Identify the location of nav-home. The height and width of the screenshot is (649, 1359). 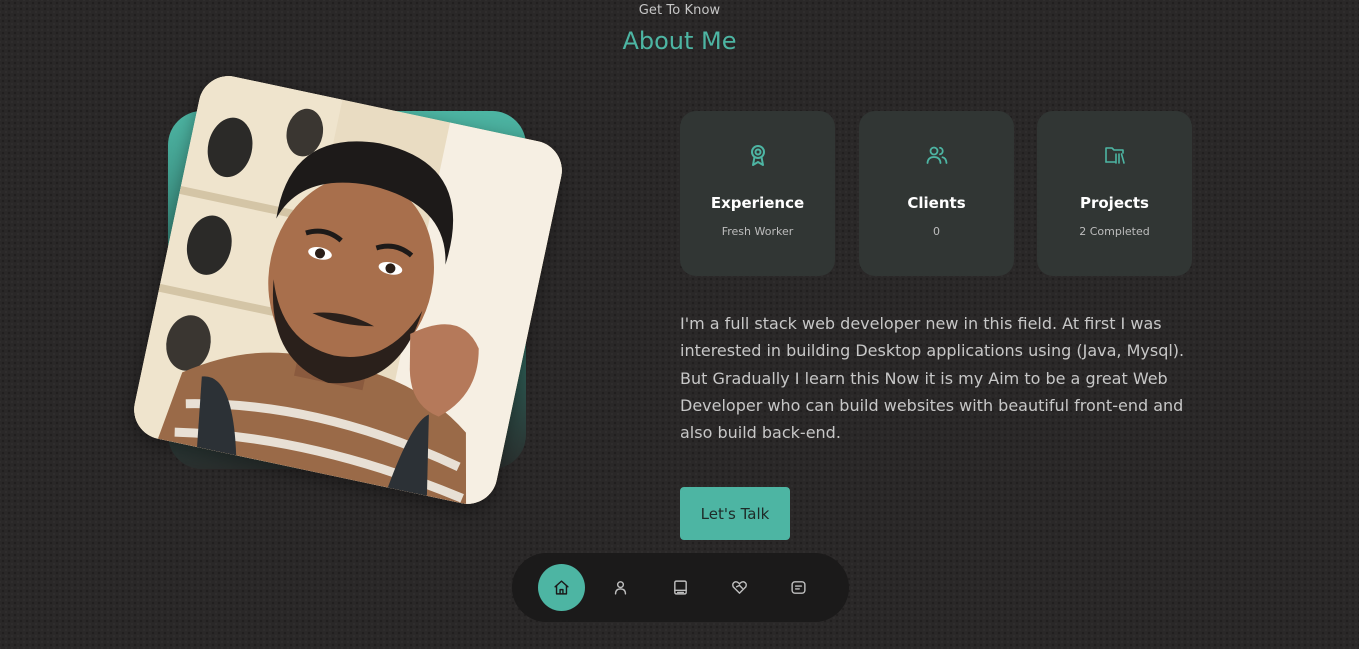
(561, 587).